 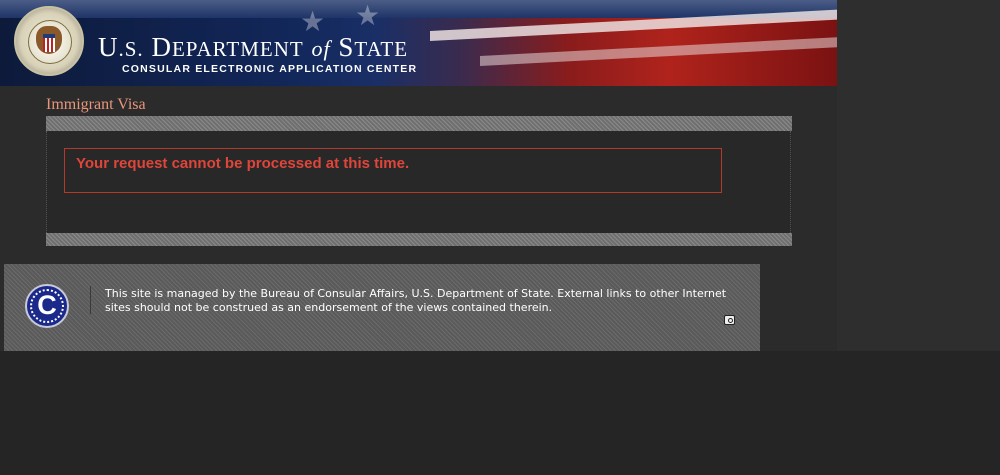 What do you see at coordinates (918, 175) in the screenshot?
I see `right-empty-pane` at bounding box center [918, 175].